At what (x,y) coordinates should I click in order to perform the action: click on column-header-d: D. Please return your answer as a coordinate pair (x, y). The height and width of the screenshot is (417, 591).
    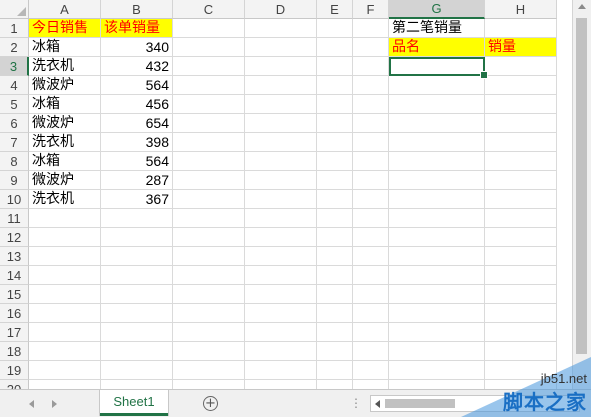
    Looking at the image, I should click on (281, 9).